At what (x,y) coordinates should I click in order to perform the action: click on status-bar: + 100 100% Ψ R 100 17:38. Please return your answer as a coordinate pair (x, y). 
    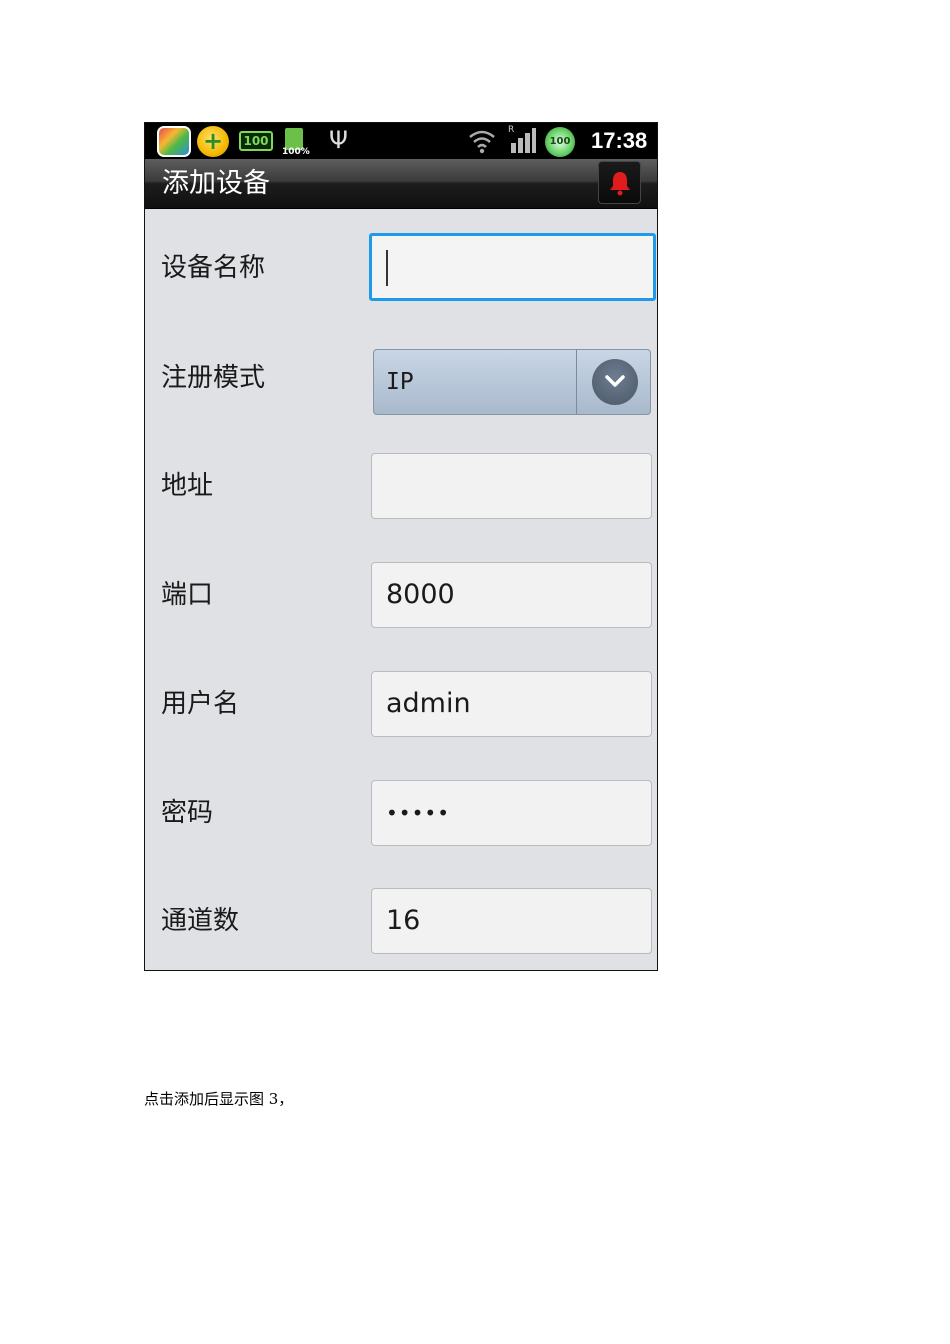
    Looking at the image, I should click on (401, 141).